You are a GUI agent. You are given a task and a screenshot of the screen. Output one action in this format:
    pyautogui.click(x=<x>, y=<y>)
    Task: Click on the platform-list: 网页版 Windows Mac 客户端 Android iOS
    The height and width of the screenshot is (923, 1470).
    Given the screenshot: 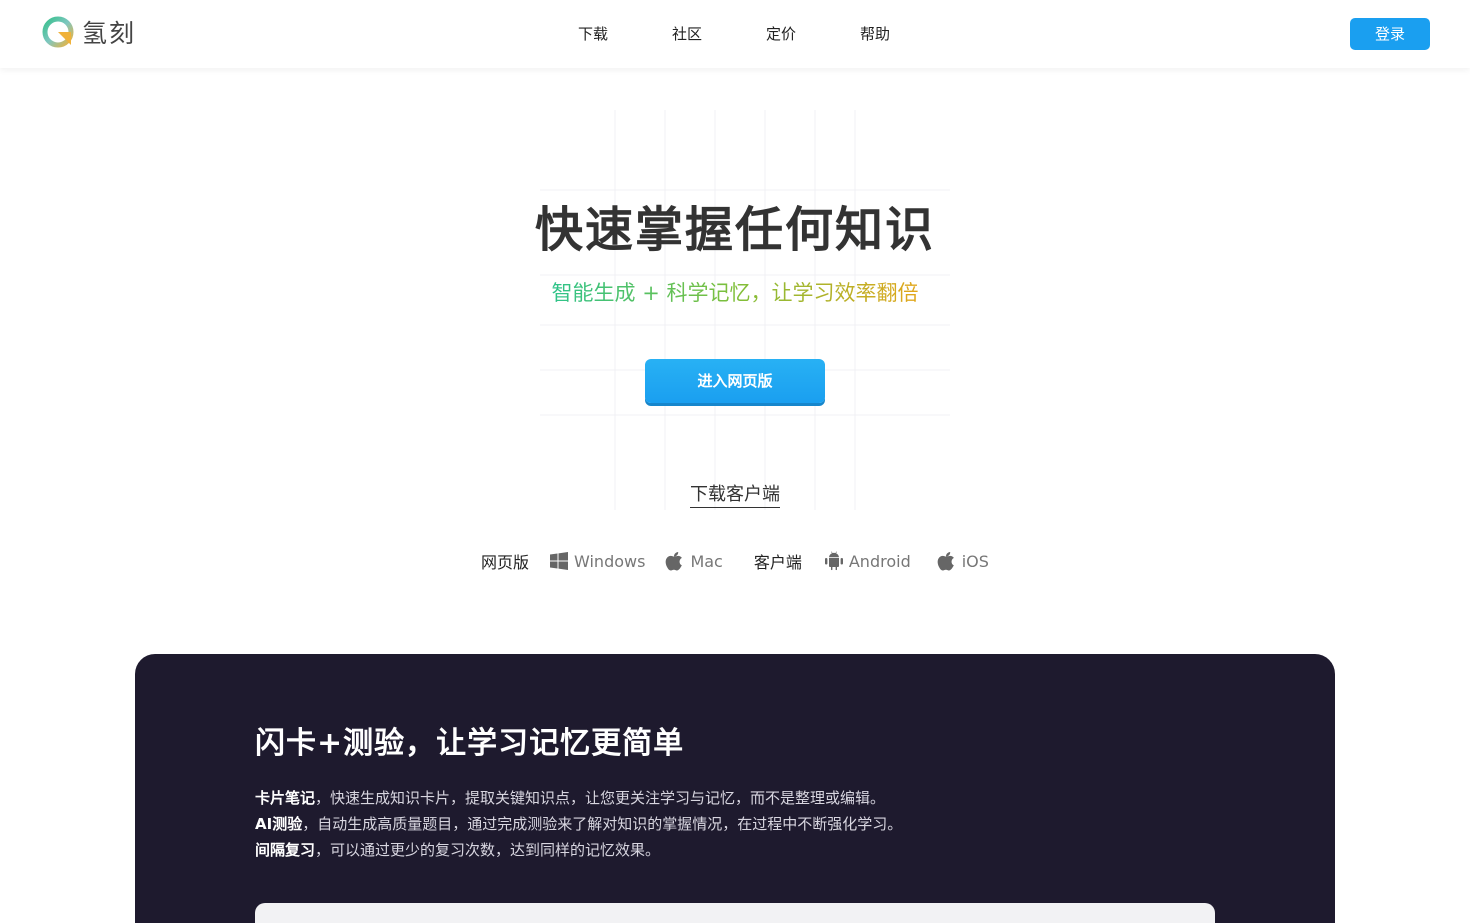 What is the action you would take?
    pyautogui.click(x=735, y=561)
    